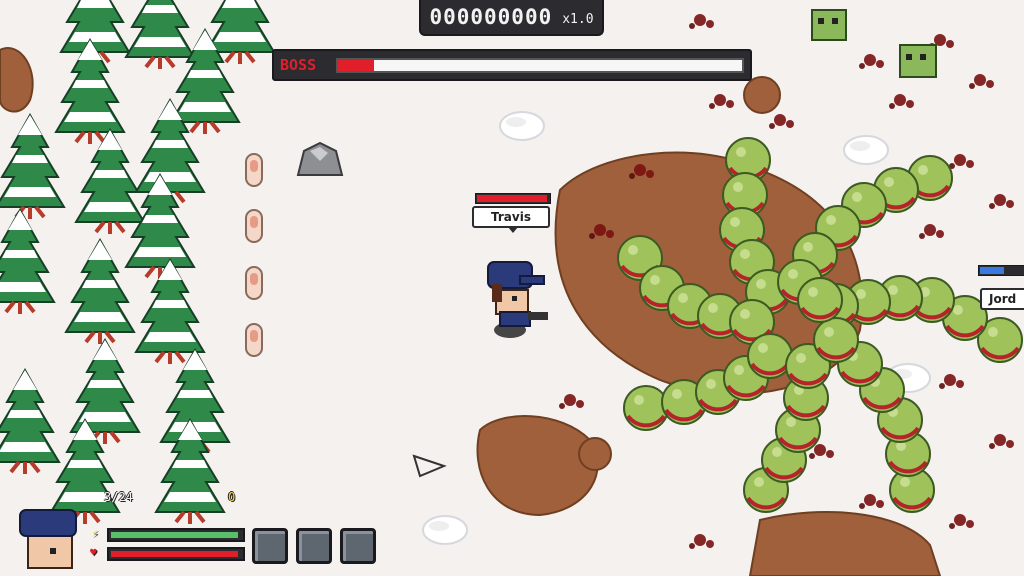 The width and height of the screenshot is (1024, 576). I want to click on score-value: 000000000, so click(491, 17).